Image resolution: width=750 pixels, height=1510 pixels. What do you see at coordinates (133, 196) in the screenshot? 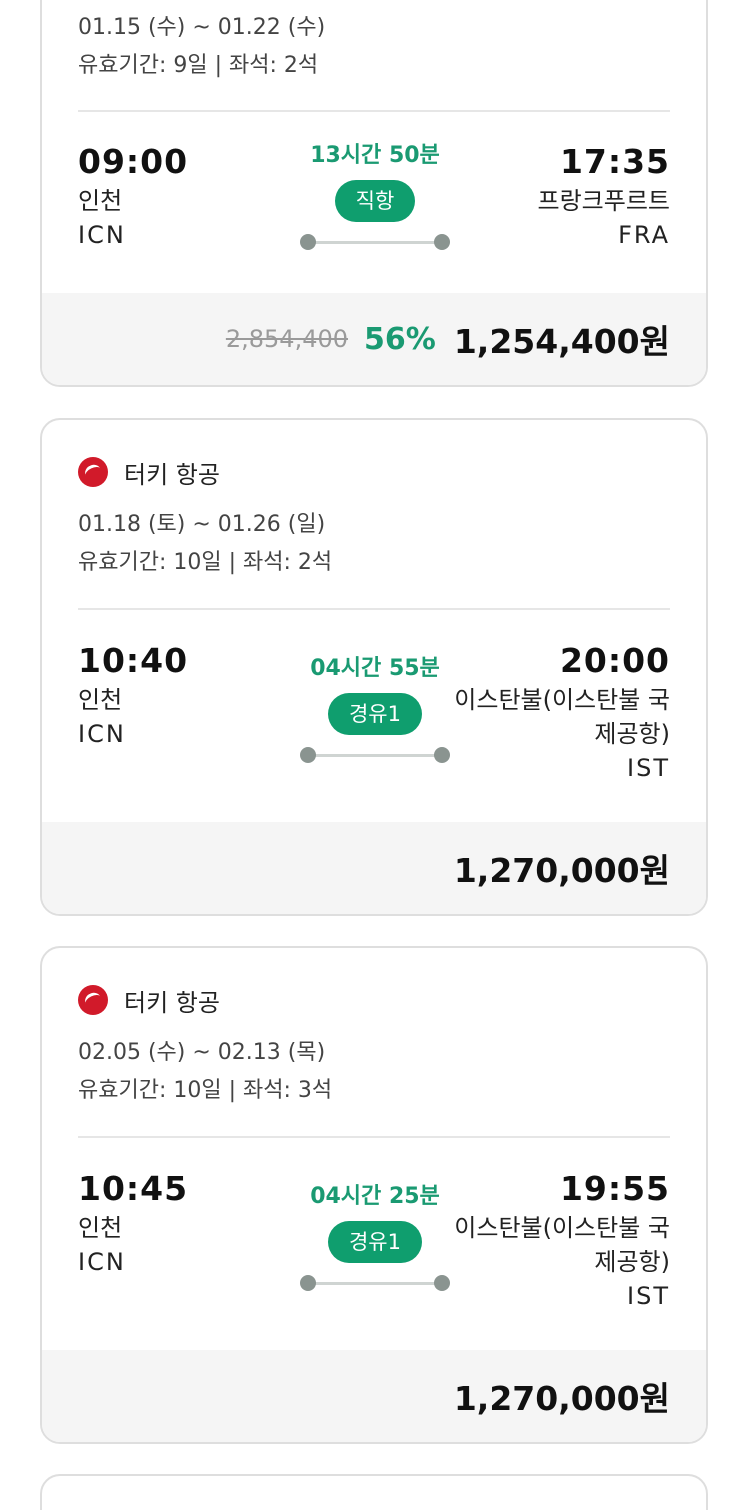
I see `departure: 09:00 인천 ICN` at bounding box center [133, 196].